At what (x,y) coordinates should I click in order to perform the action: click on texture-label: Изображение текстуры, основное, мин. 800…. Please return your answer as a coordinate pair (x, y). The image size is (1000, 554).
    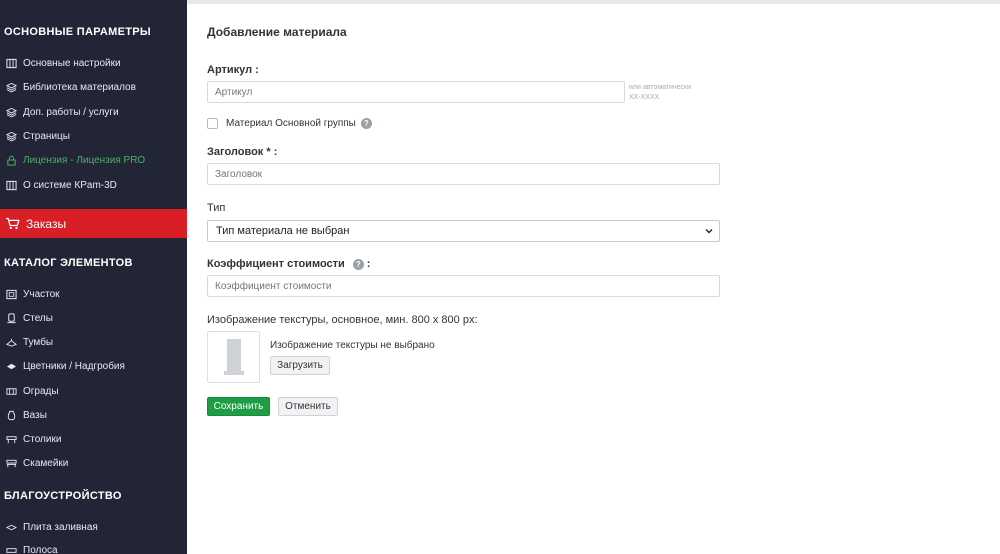
    Looking at the image, I should click on (342, 320).